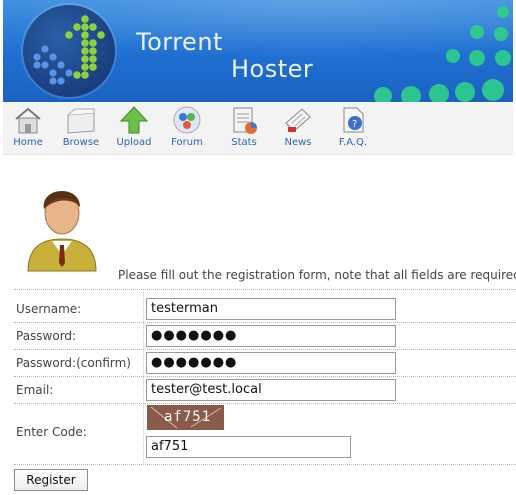 The width and height of the screenshot is (516, 495). What do you see at coordinates (179, 42) in the screenshot?
I see `brand-title-line1: Torrent` at bounding box center [179, 42].